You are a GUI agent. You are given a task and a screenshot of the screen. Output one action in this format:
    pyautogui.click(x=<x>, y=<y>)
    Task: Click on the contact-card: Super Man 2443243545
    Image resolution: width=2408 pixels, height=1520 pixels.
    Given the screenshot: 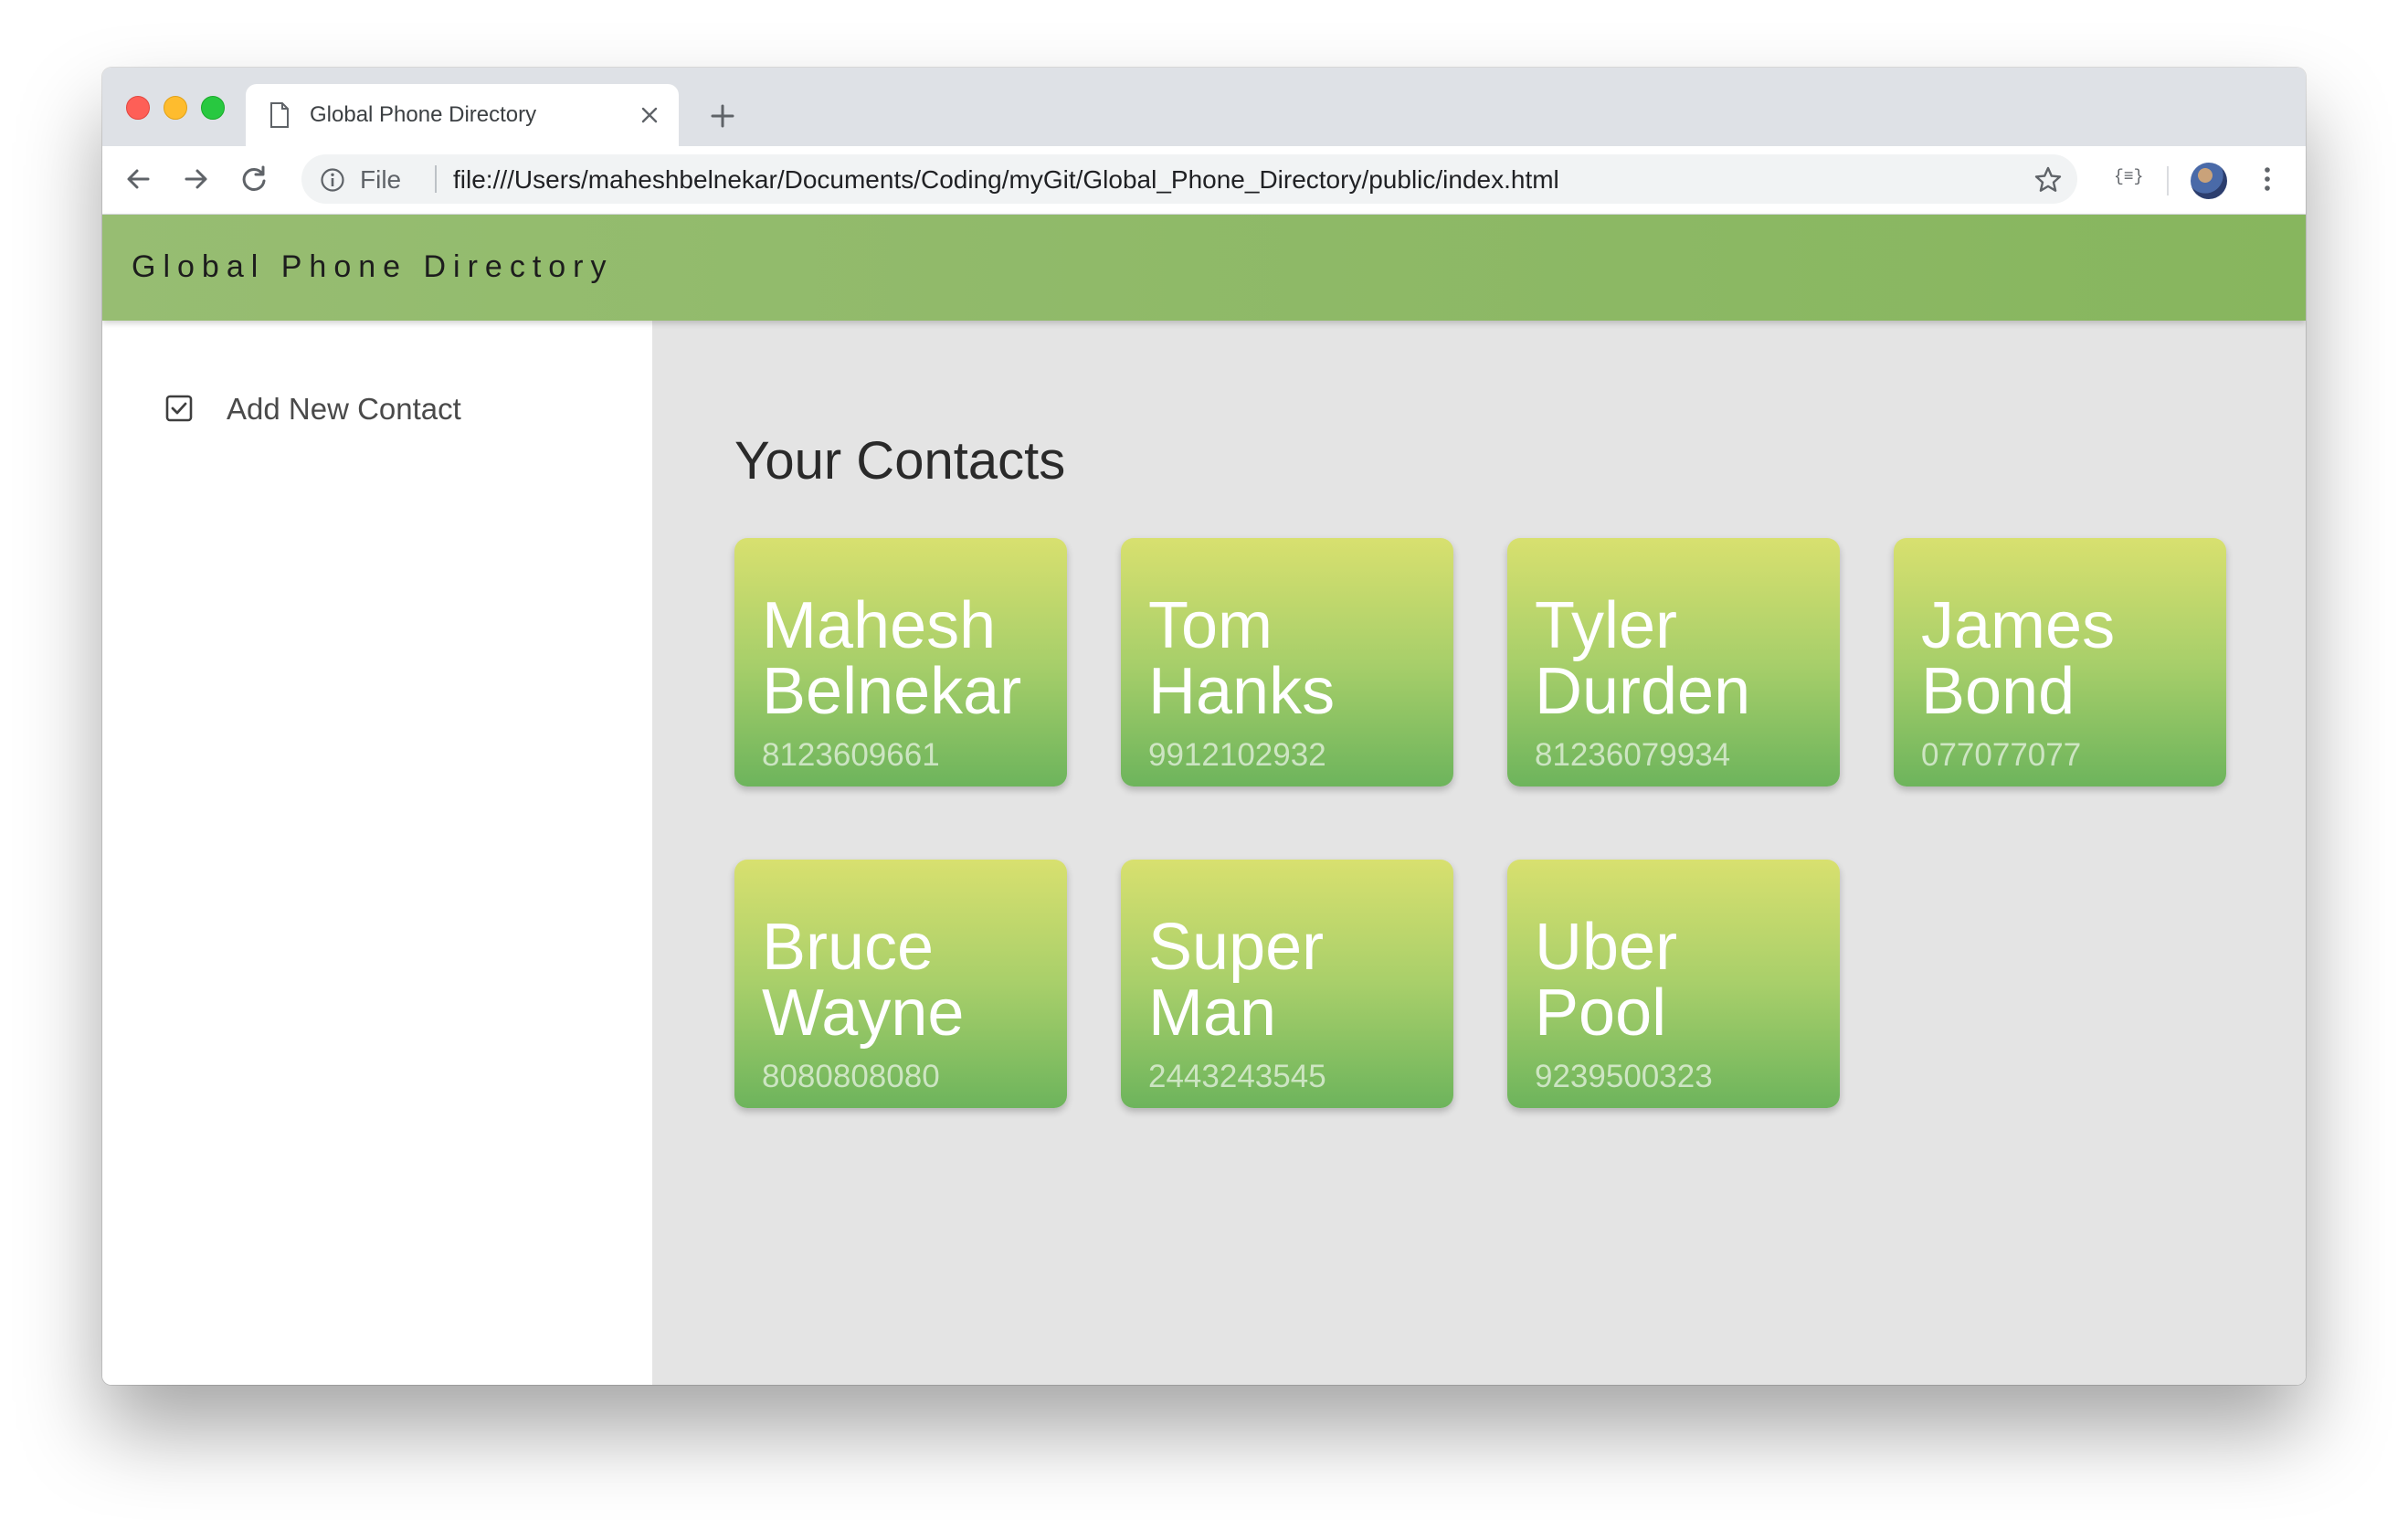 What is the action you would take?
    pyautogui.click(x=1287, y=984)
    